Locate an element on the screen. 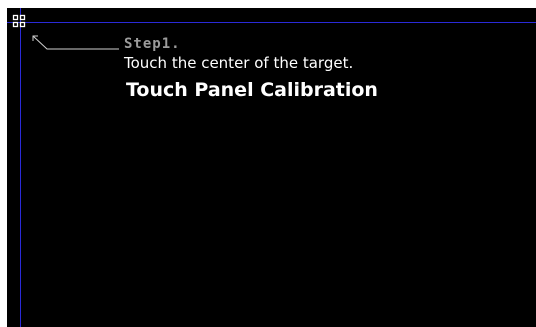  calibration-target-icon is located at coordinates (19, 21).